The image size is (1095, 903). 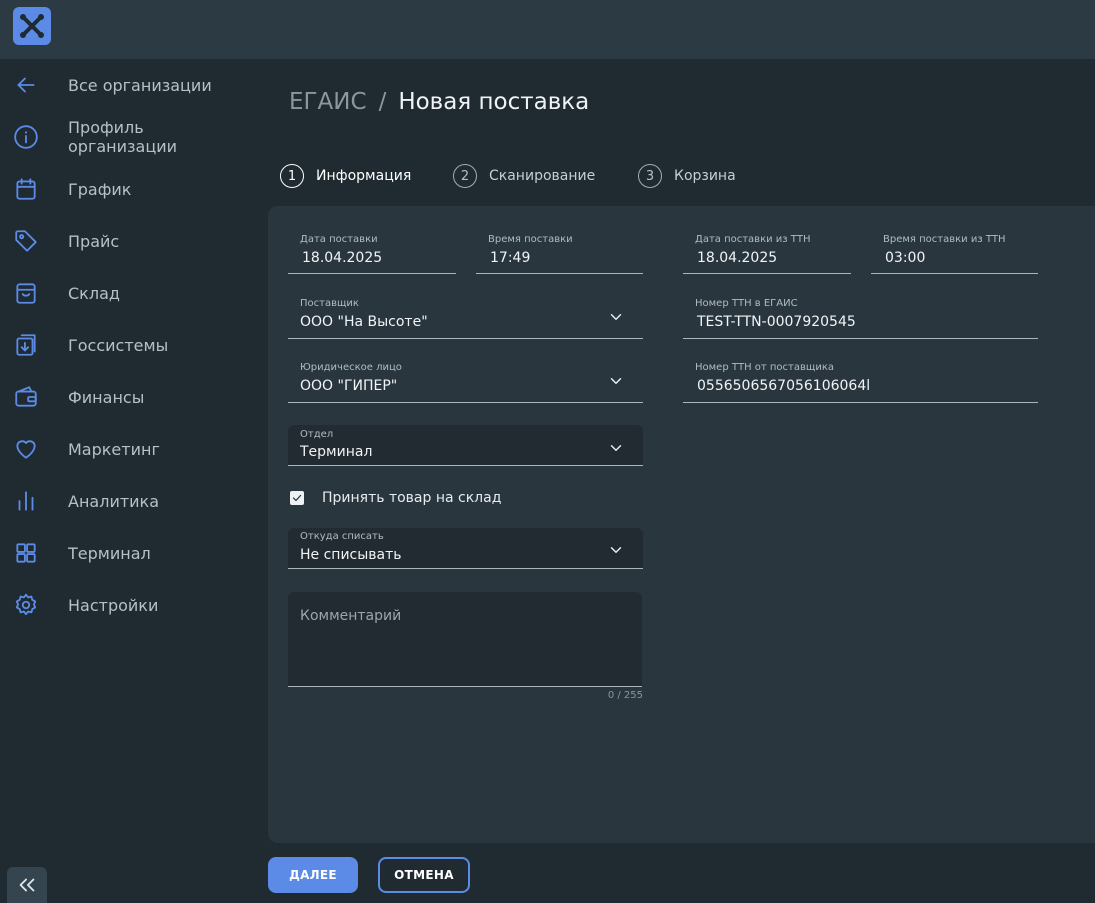 I want to click on grid-icon, so click(x=26, y=553).